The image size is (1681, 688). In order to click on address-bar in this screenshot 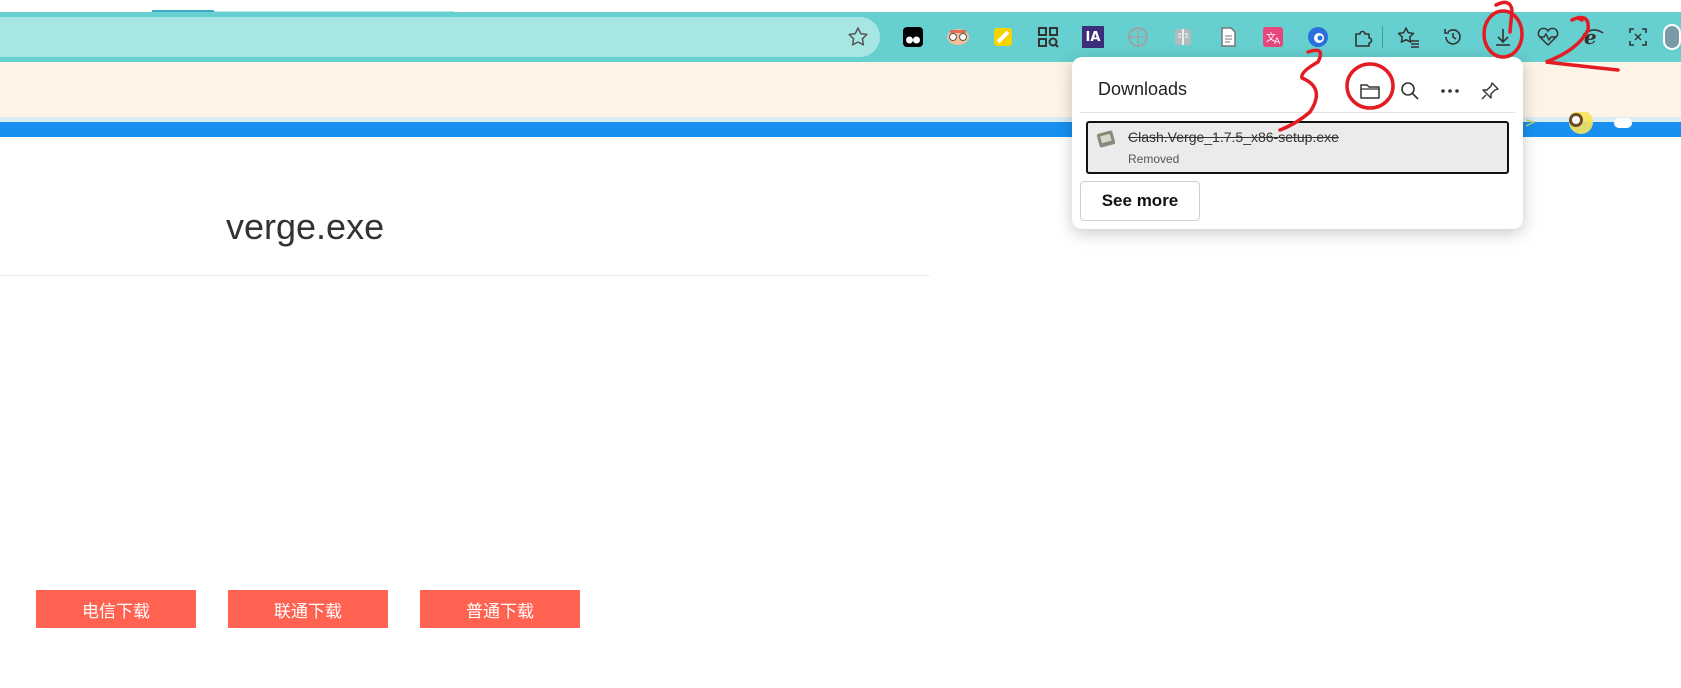, I will do `click(440, 37)`.